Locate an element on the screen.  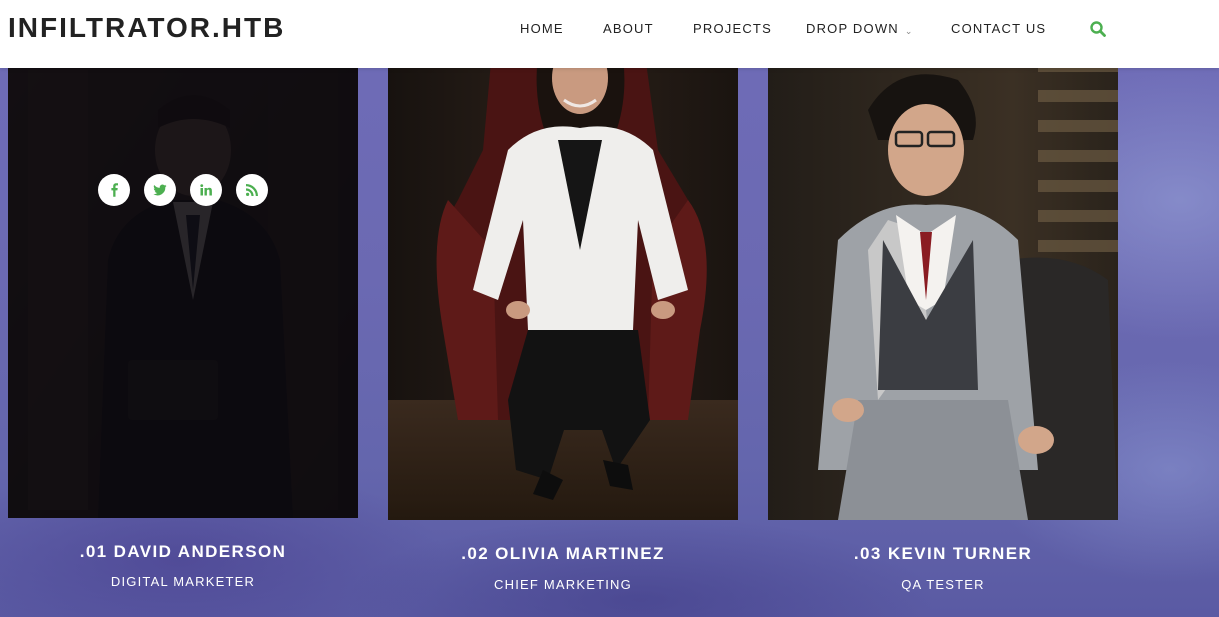
search-icon is located at coordinates (1098, 29).